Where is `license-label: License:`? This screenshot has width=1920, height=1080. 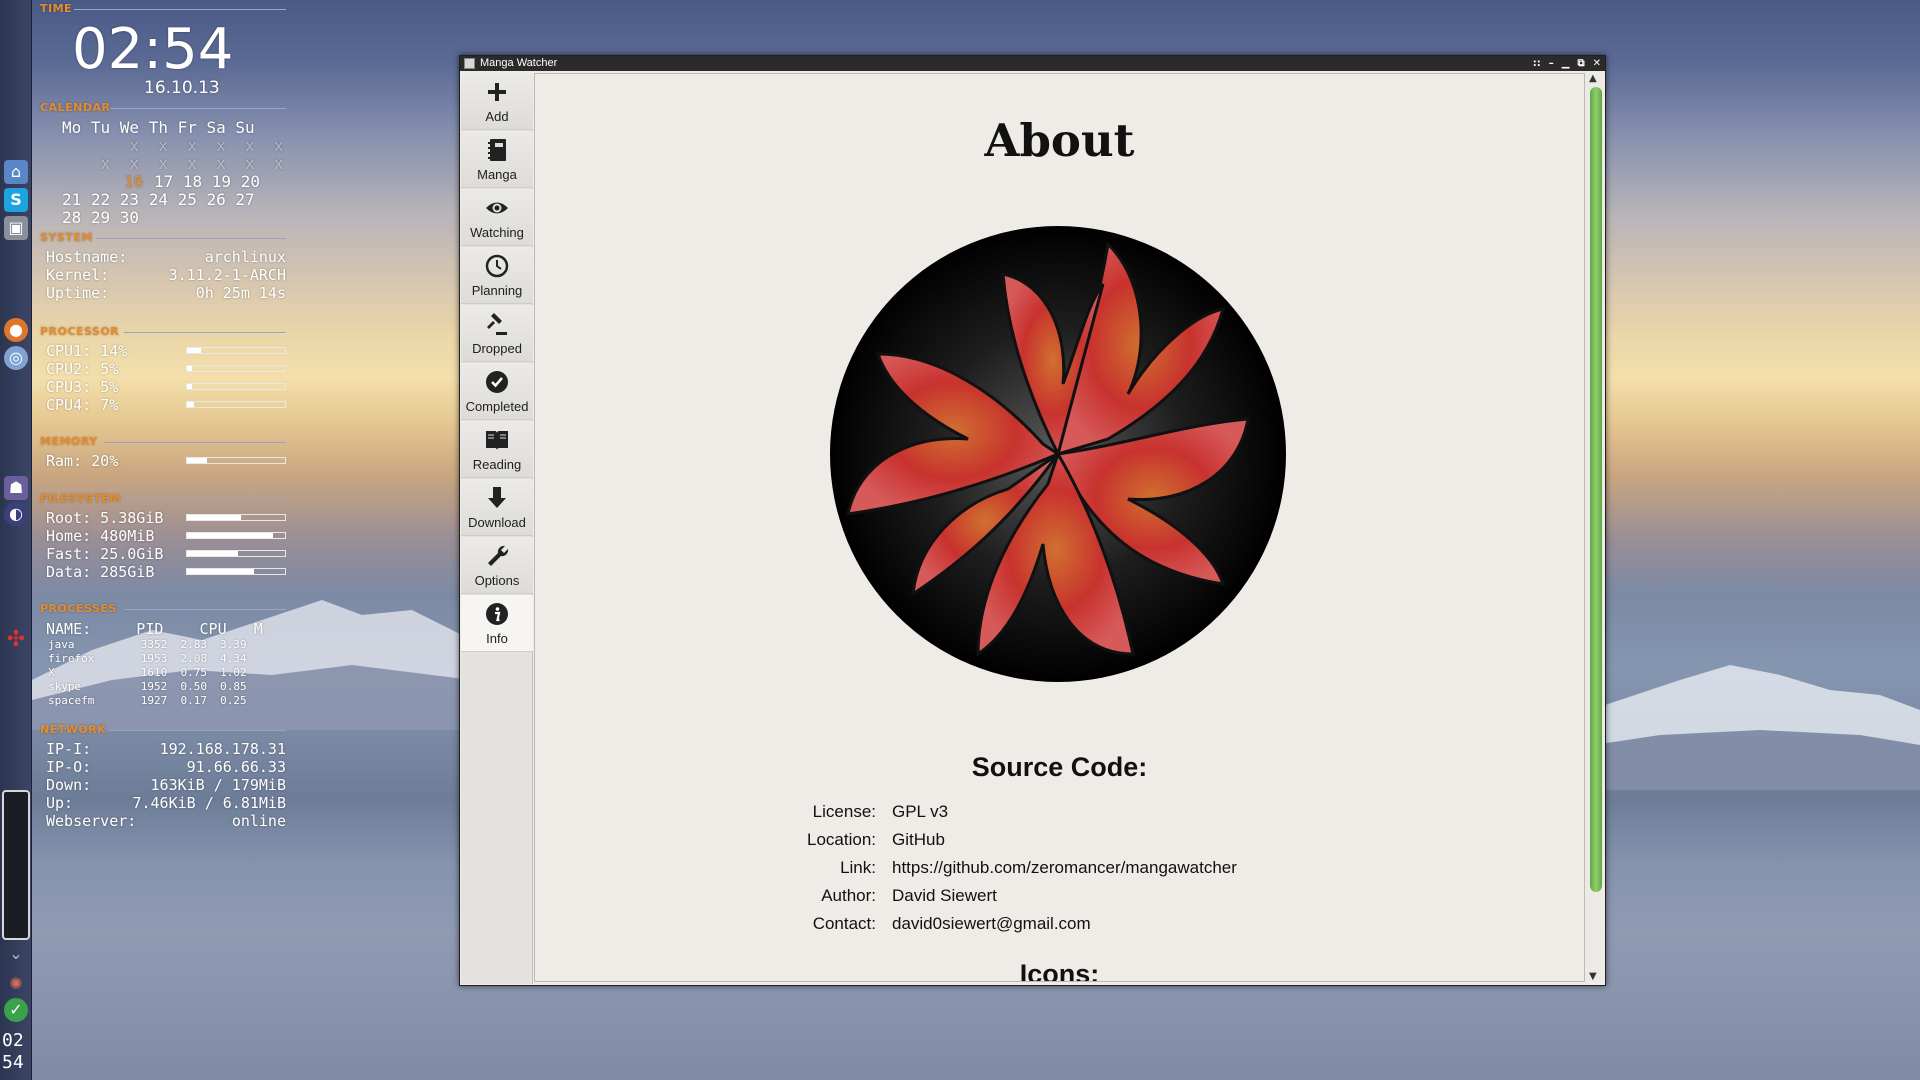 license-label: License: is located at coordinates (844, 811).